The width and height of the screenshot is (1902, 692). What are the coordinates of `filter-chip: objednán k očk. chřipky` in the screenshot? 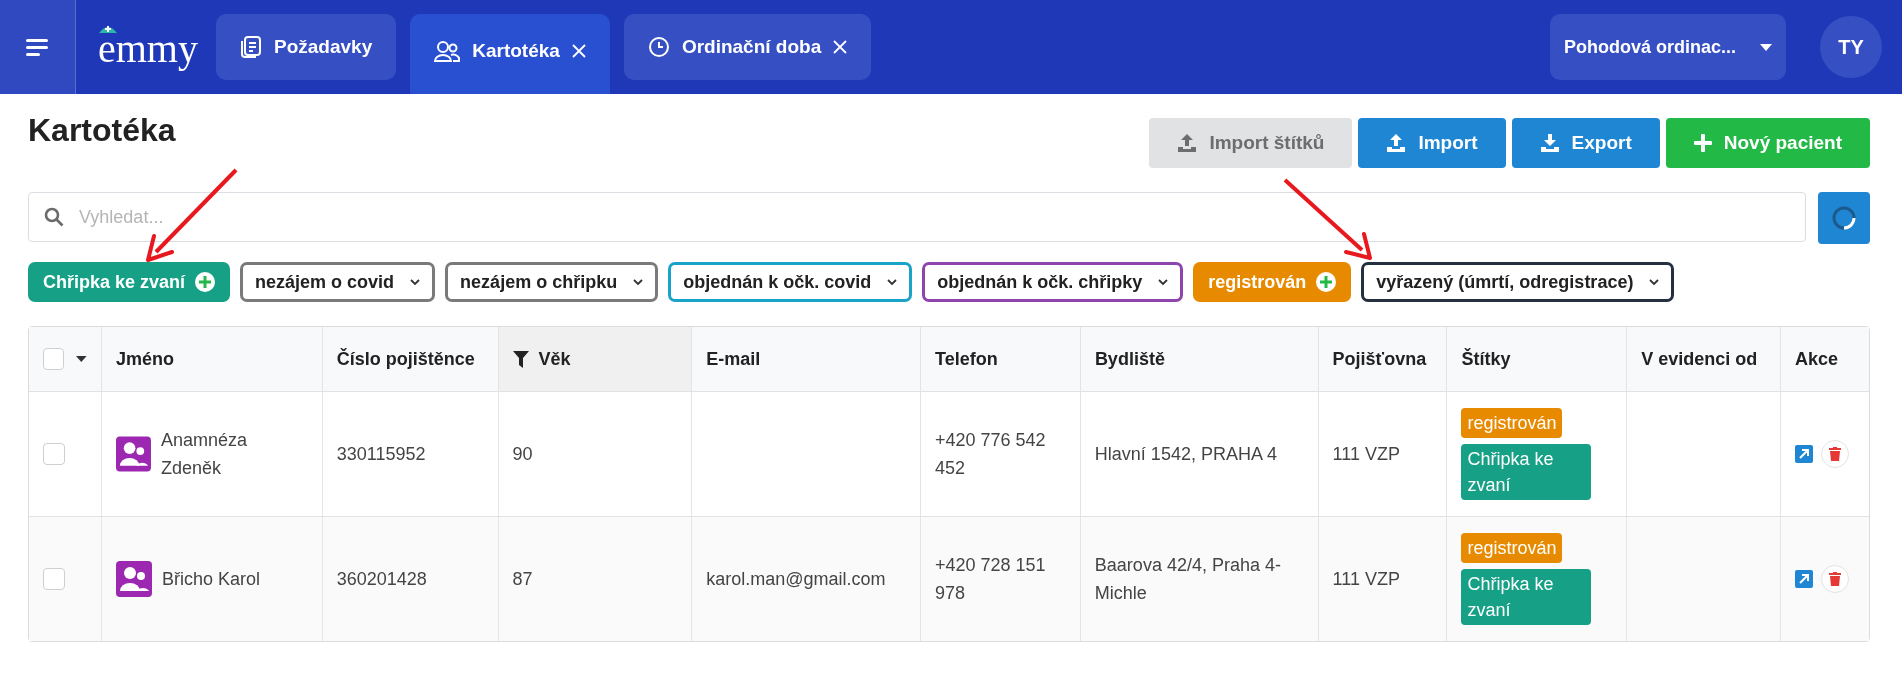 It's located at (1053, 282).